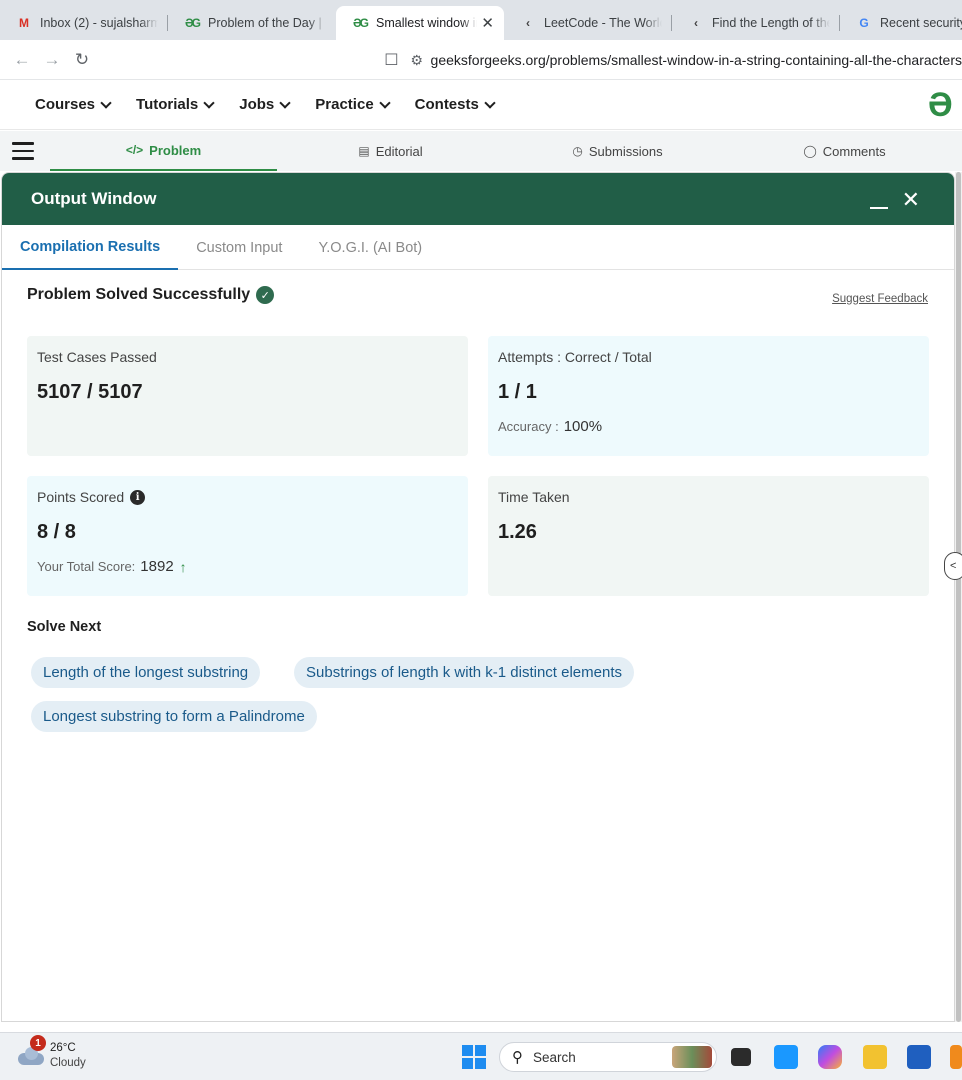 Image resolution: width=962 pixels, height=1080 pixels. What do you see at coordinates (417, 60) in the screenshot?
I see `site-settings-icon: ⚙` at bounding box center [417, 60].